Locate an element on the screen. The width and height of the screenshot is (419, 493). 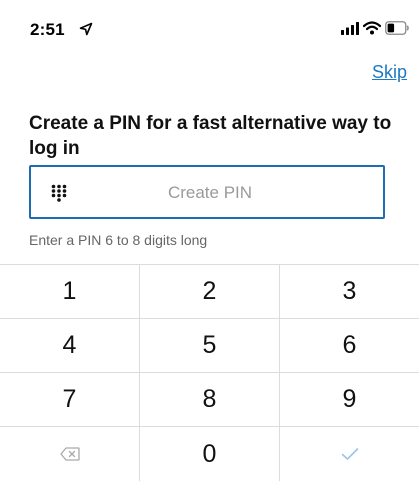
skip-link: Skip is located at coordinates (389, 72).